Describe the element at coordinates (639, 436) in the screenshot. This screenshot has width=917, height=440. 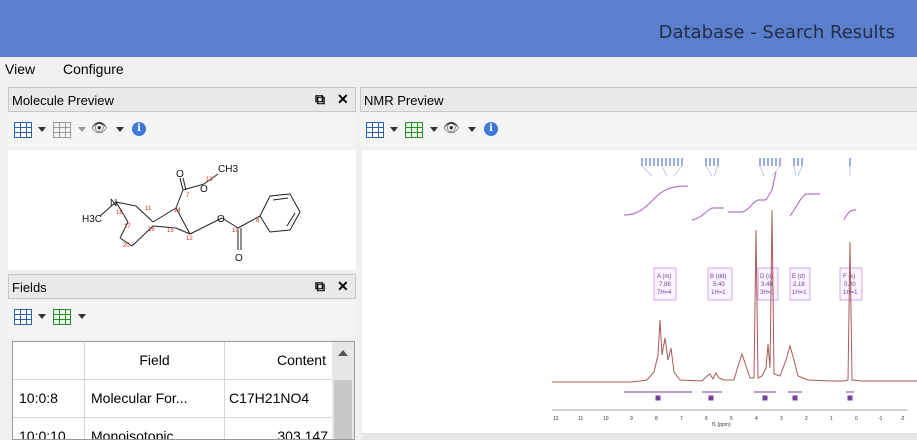
I see `nmr-horizontal-scrollbar` at that location.